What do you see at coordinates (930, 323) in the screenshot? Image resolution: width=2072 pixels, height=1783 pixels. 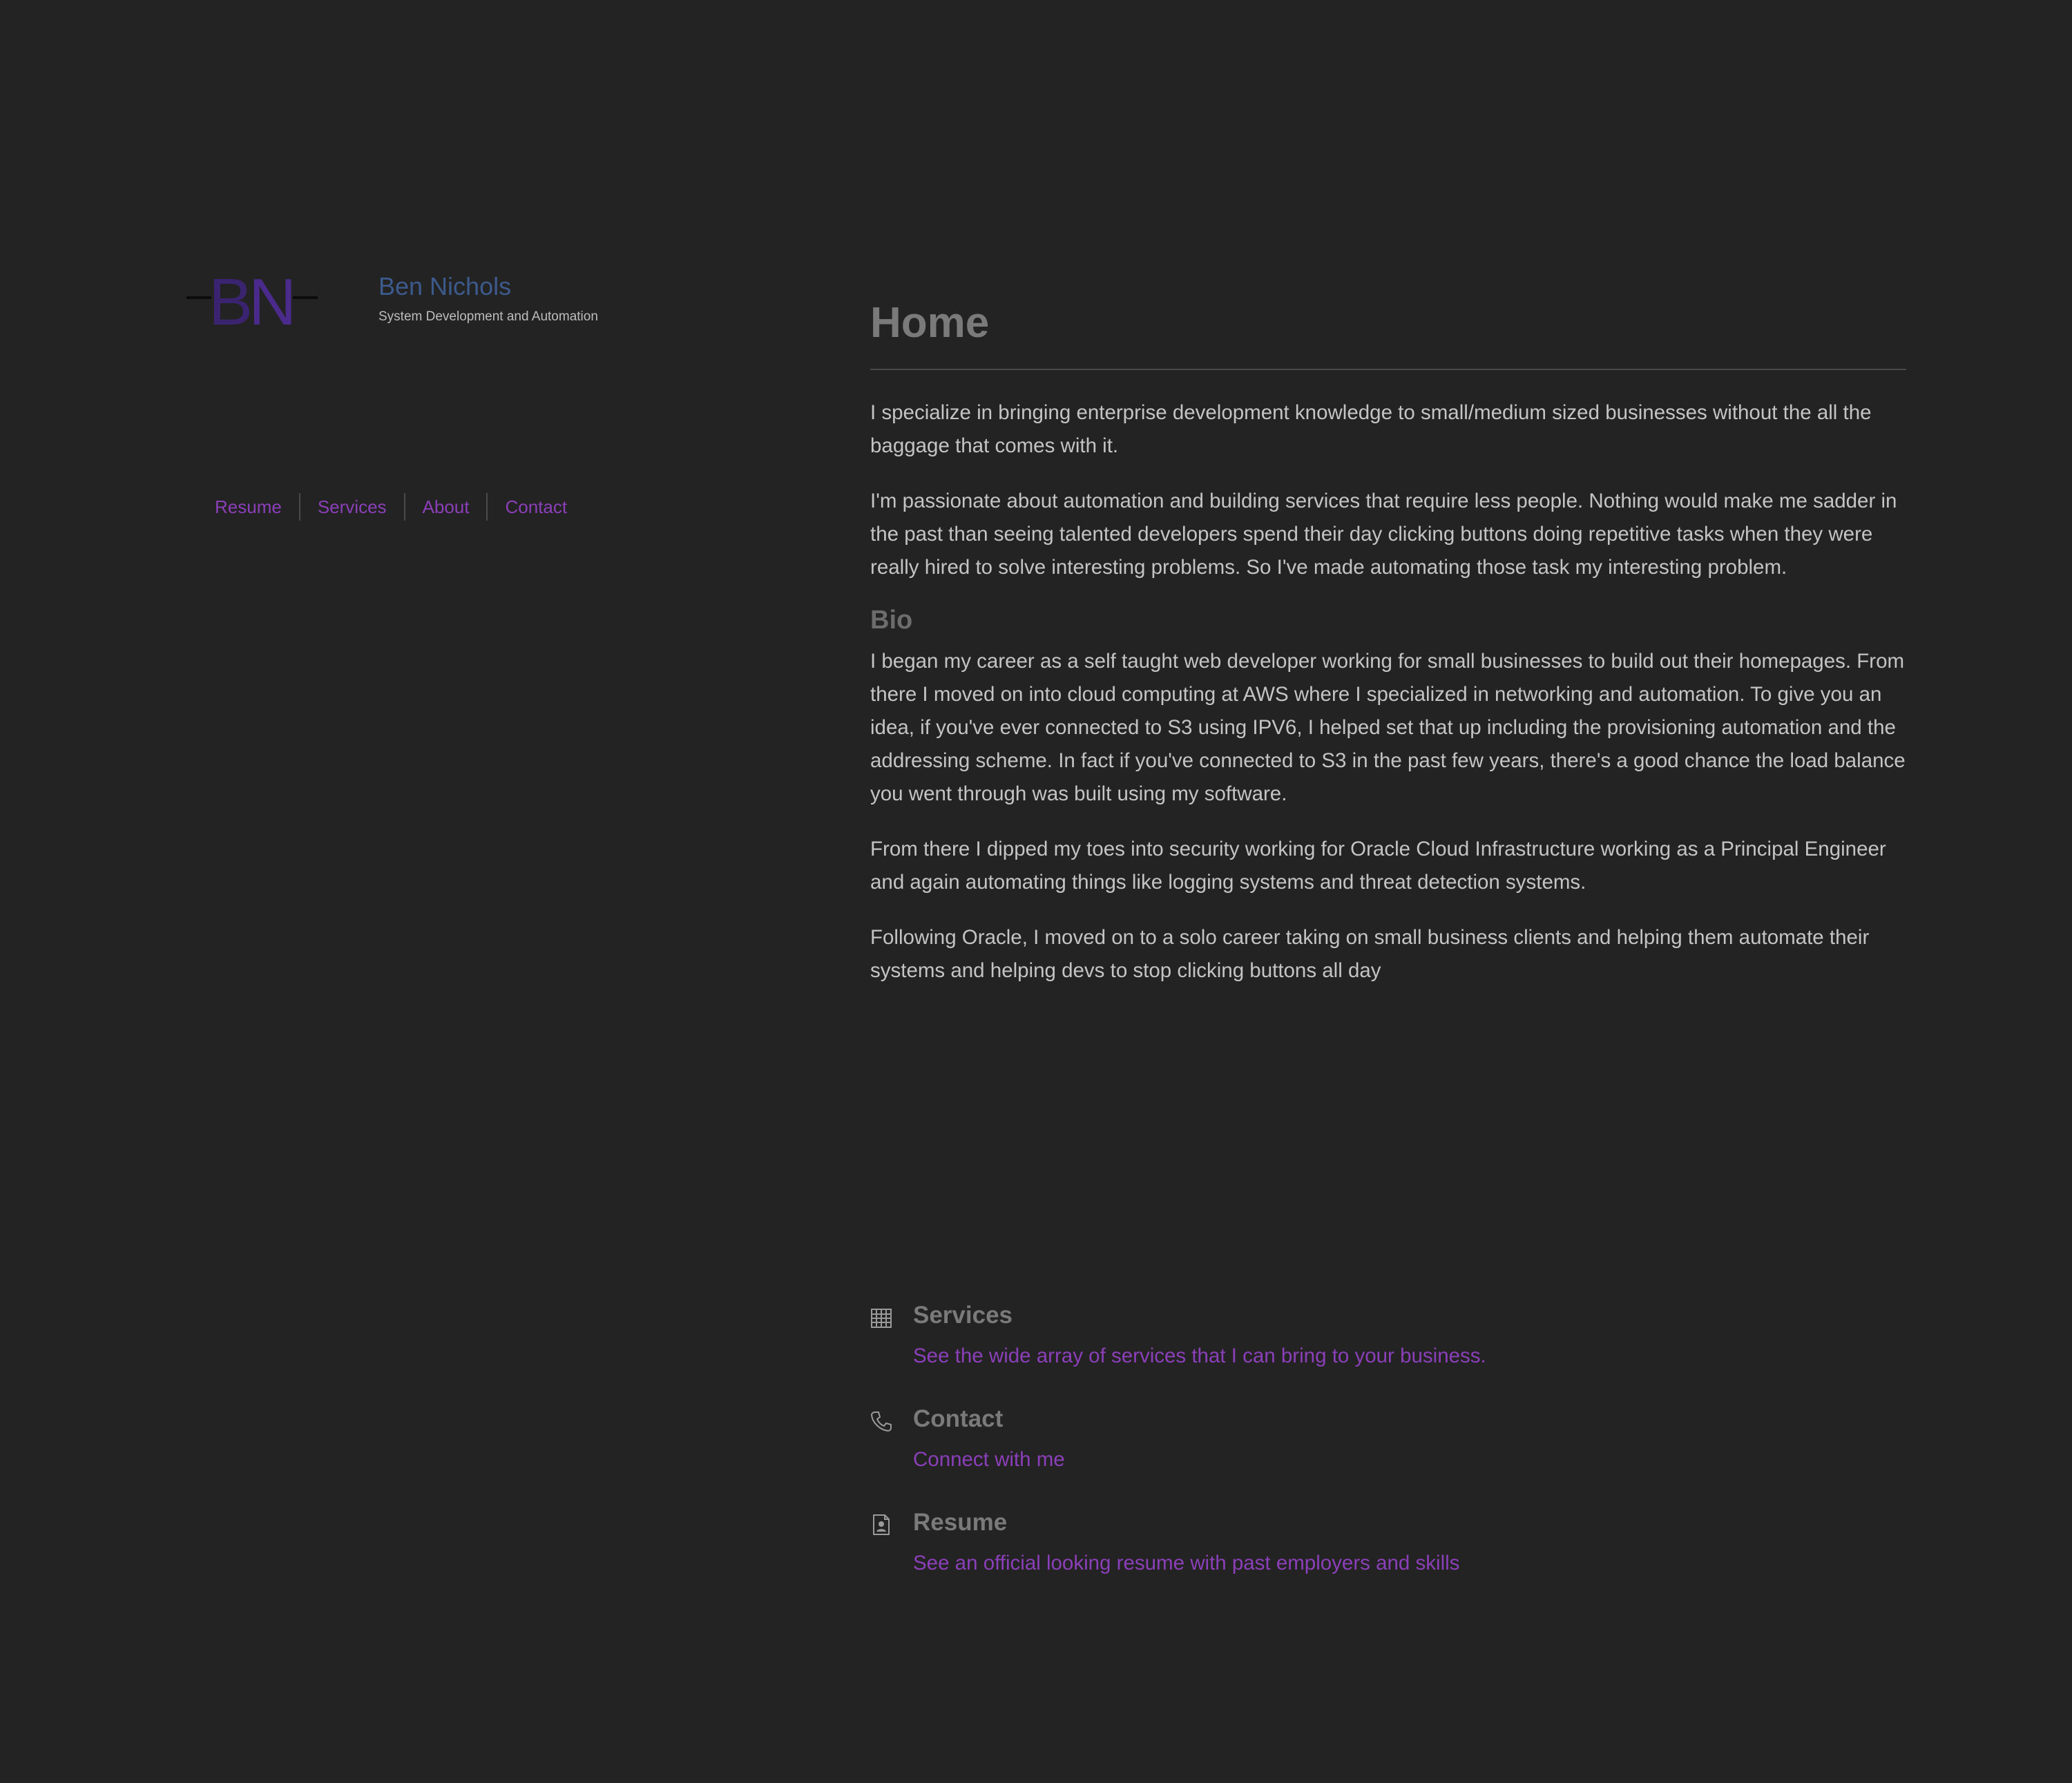 I see `page-title: Home` at bounding box center [930, 323].